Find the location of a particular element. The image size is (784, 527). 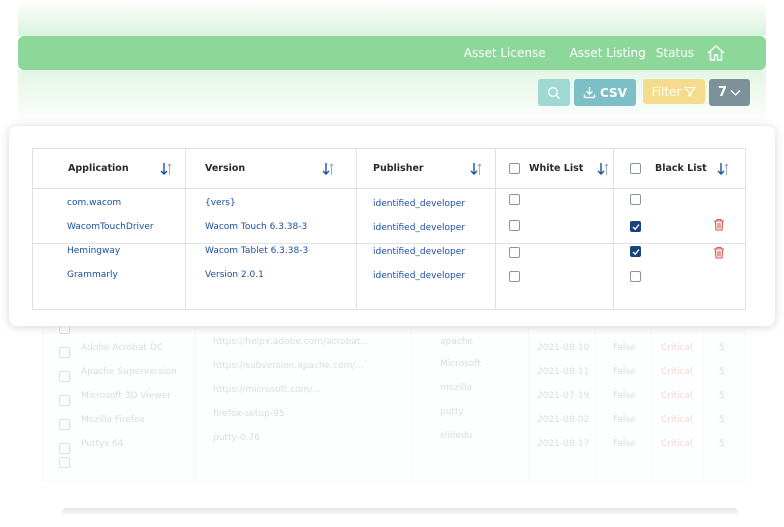

bottom-shadow is located at coordinates (400, 512).